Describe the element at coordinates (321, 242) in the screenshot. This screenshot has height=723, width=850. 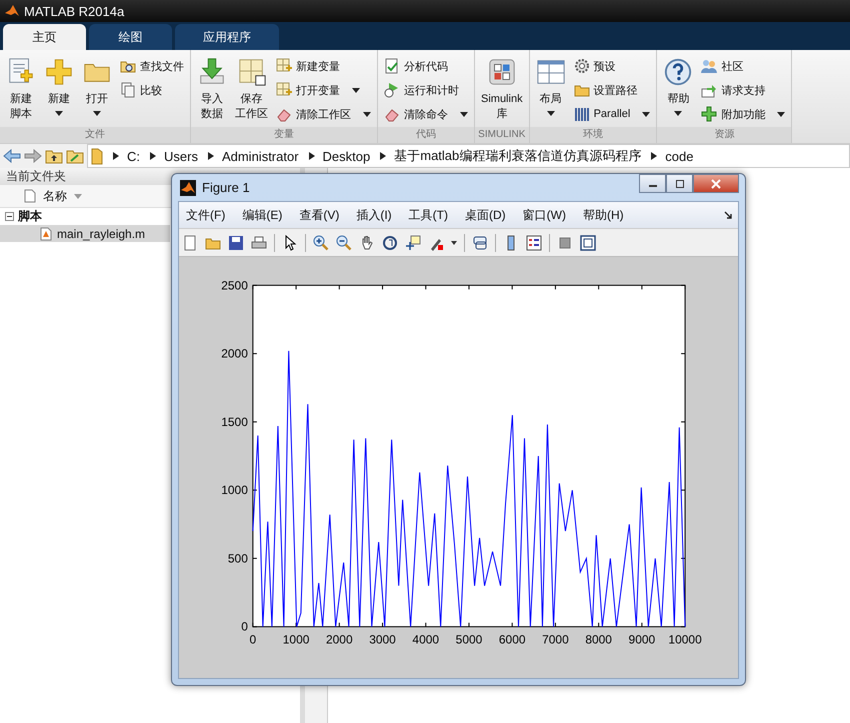
I see `zoom-in-icon` at that location.